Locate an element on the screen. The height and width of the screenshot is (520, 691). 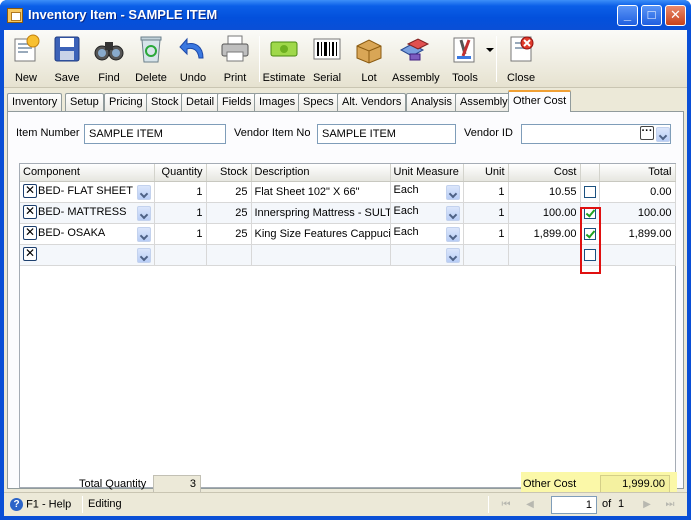
tab-other-cost: Other Cost is located at coordinates (540, 101).